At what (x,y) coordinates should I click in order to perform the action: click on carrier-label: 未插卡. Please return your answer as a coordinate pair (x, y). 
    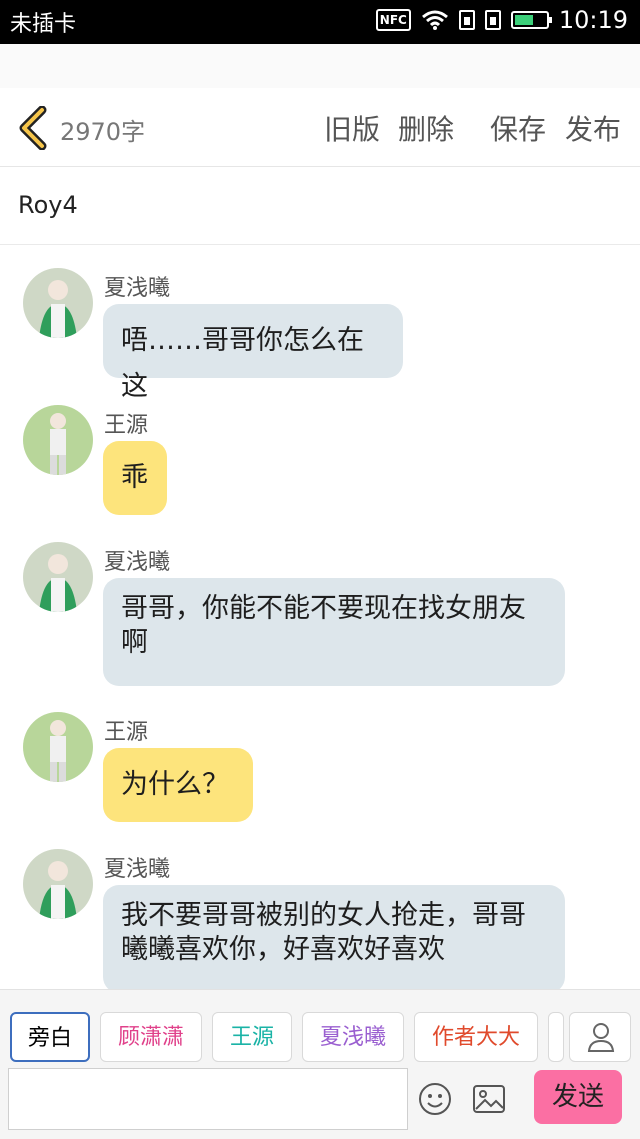
    Looking at the image, I should click on (43, 24).